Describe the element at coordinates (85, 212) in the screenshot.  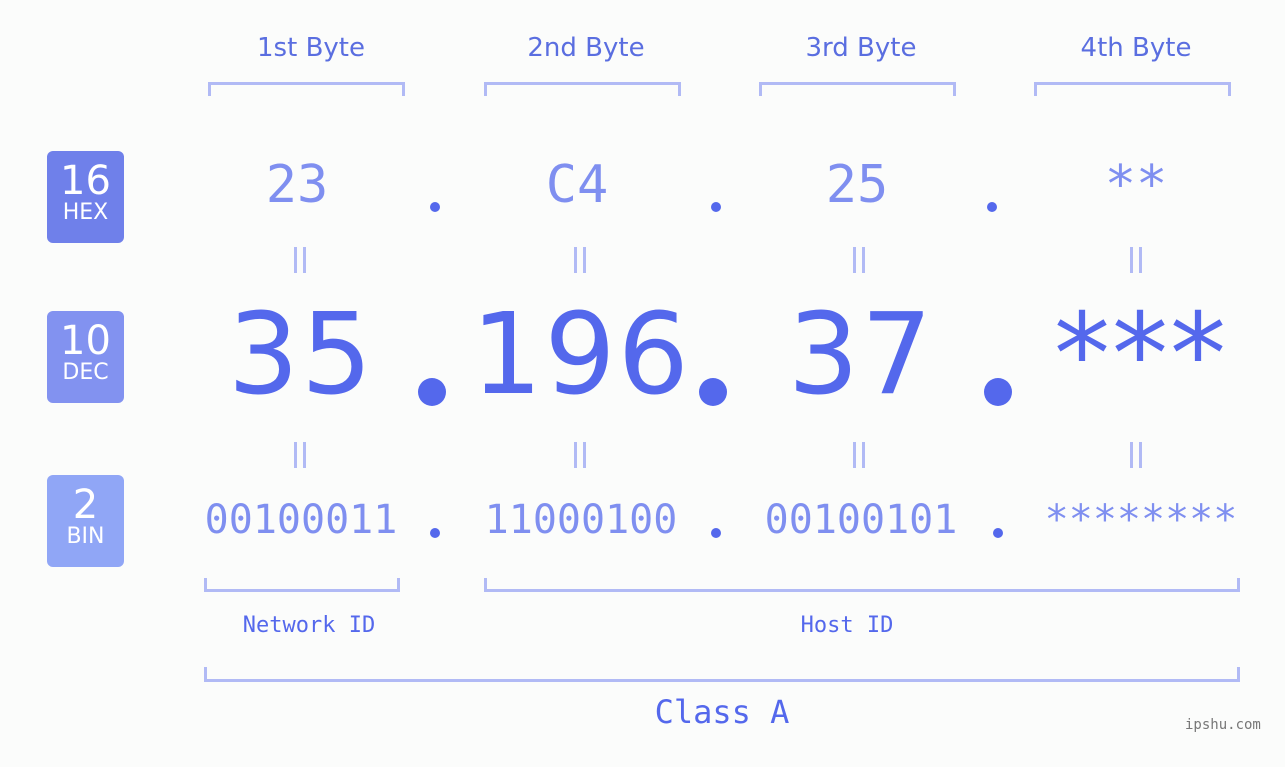
I see `hex-badge-unit: HEX` at that location.